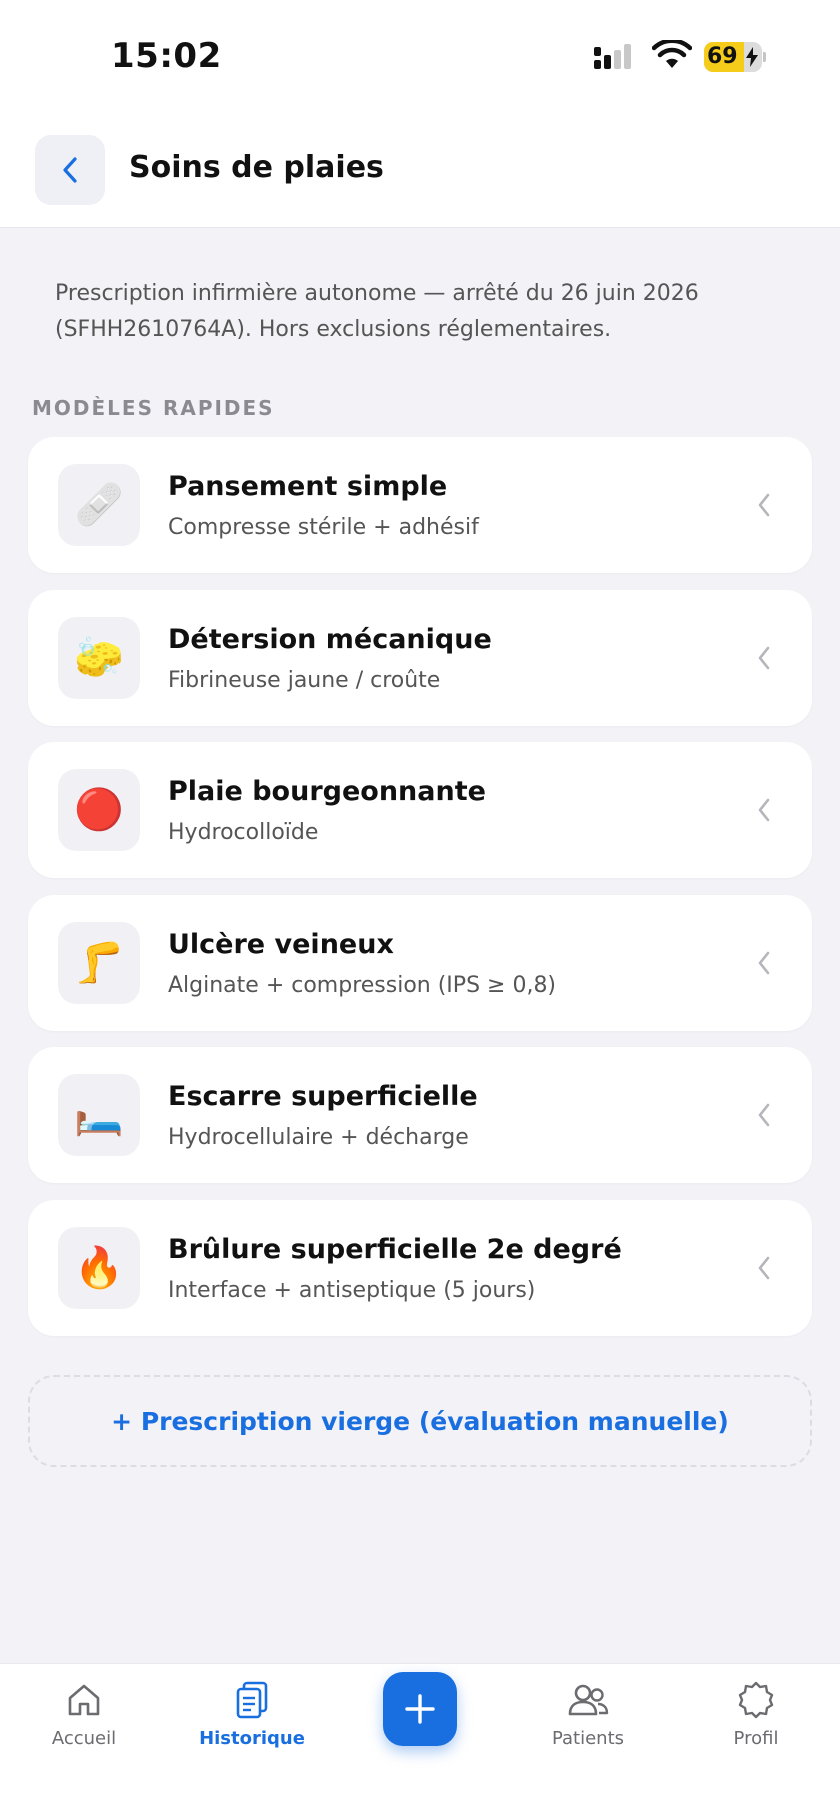 The width and height of the screenshot is (840, 1820). What do you see at coordinates (588, 1700) in the screenshot?
I see `users-icon` at bounding box center [588, 1700].